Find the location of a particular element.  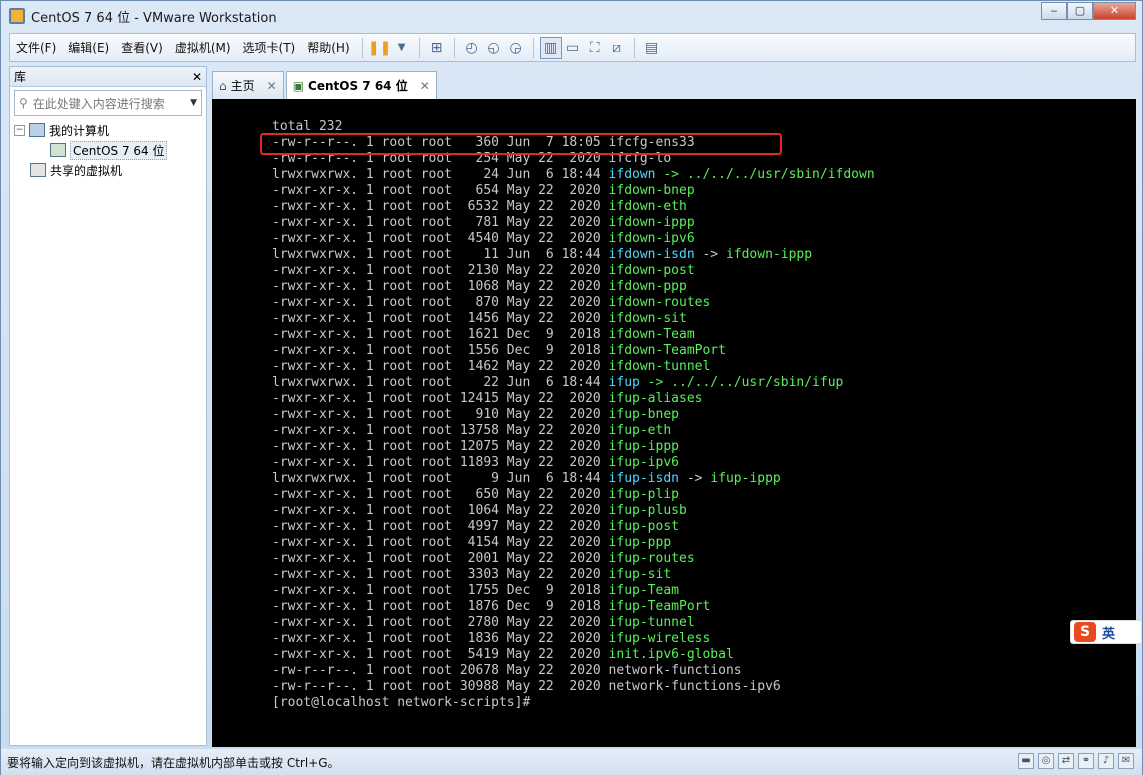

terminal-segment: lrwxrwxrwx. 1 root root 9 Jun 6 18:44 is located at coordinates (440, 478).